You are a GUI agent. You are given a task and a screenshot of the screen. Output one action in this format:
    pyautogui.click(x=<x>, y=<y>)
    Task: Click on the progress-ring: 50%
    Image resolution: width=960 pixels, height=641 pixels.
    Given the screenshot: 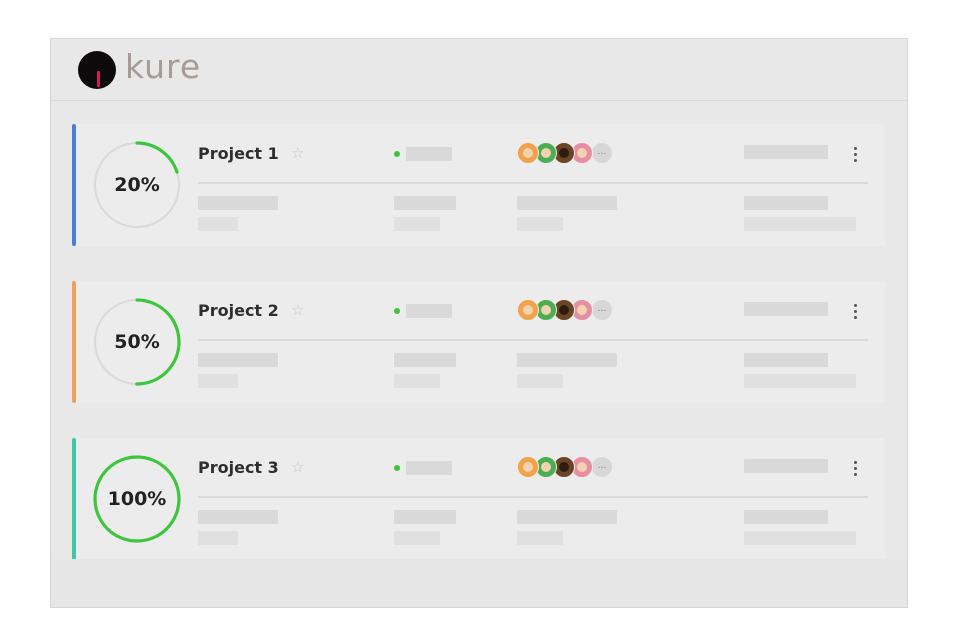 What is the action you would take?
    pyautogui.click(x=137, y=342)
    